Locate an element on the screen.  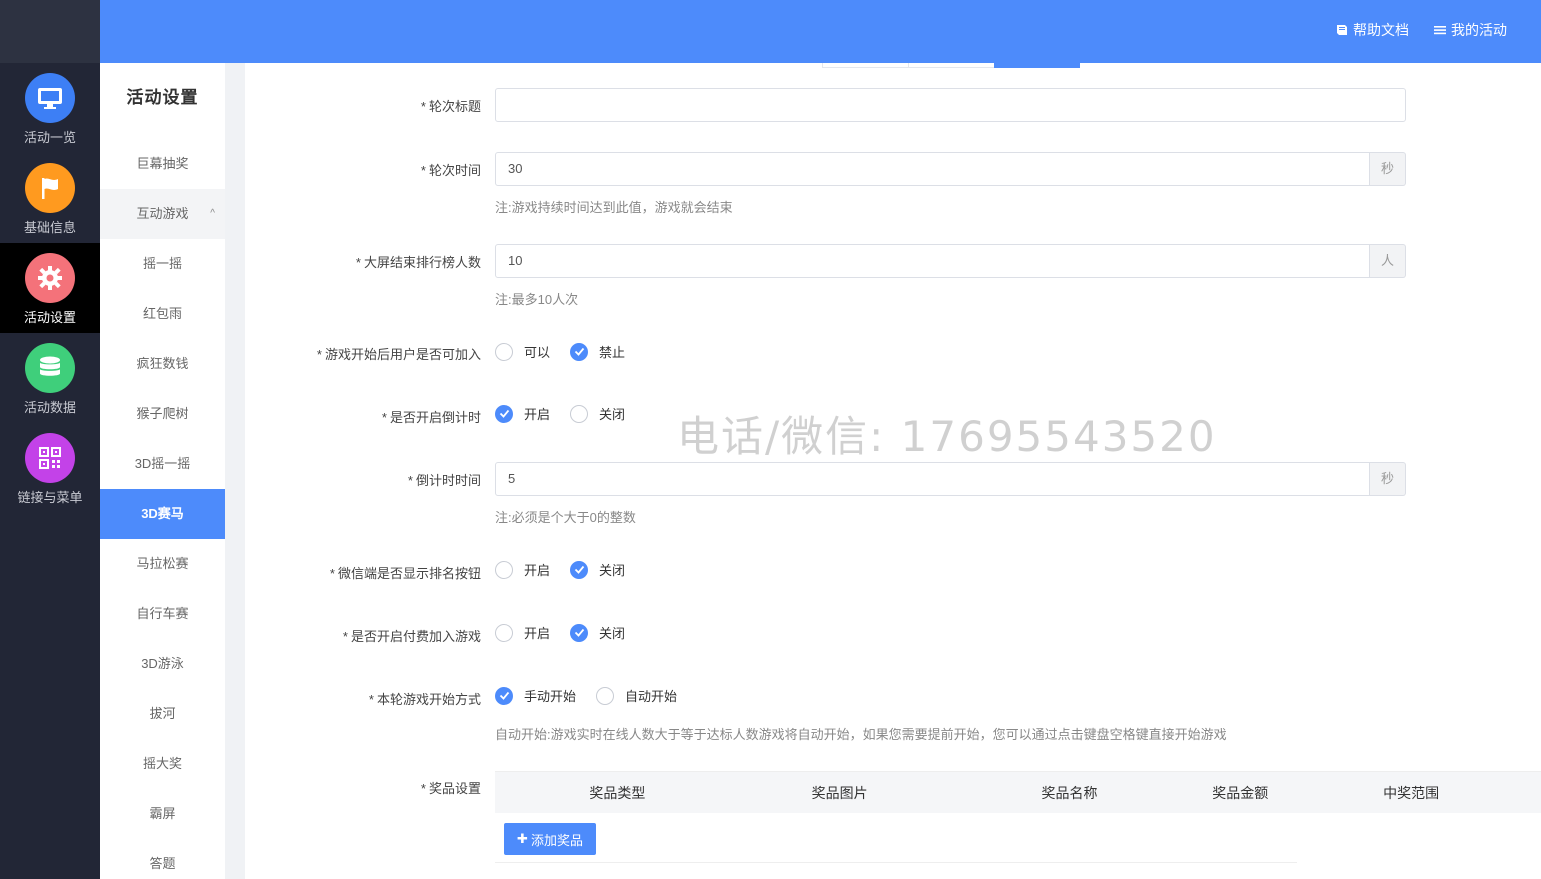
my-activities-label: 我的活动 is located at coordinates (1479, 30).